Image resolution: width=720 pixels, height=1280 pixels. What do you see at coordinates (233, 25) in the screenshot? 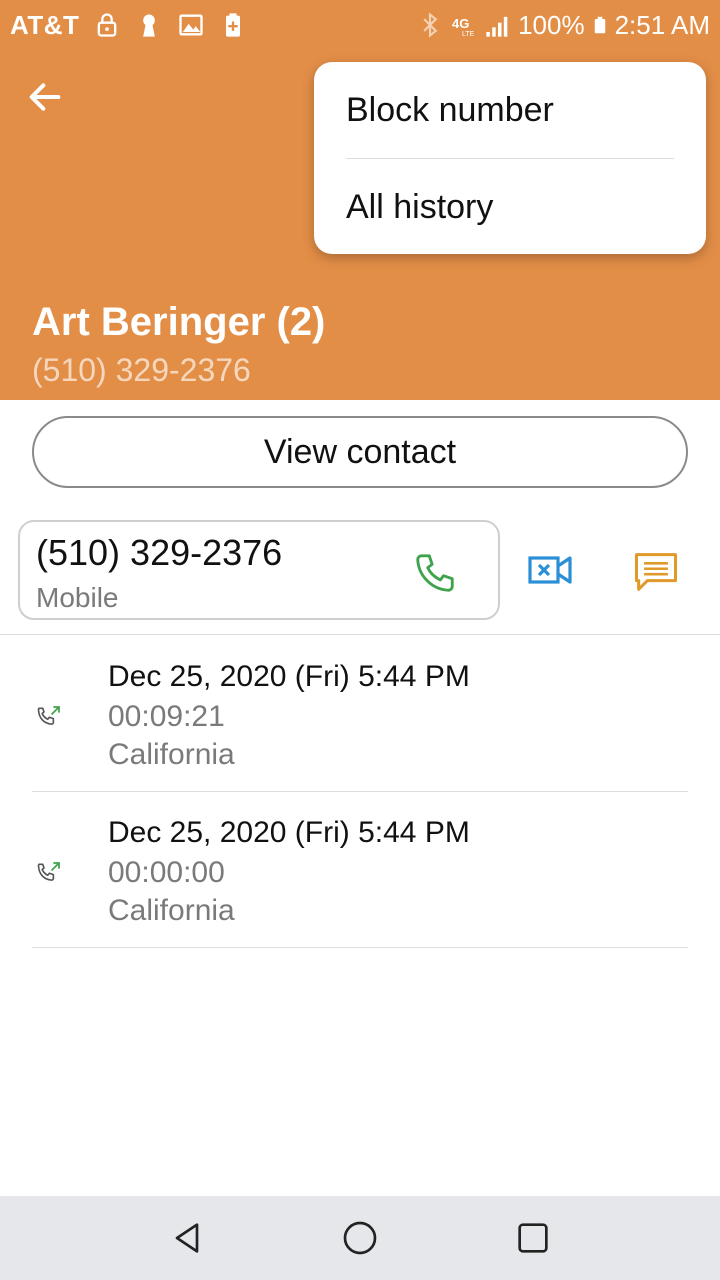
I see `battery-saver-icon` at bounding box center [233, 25].